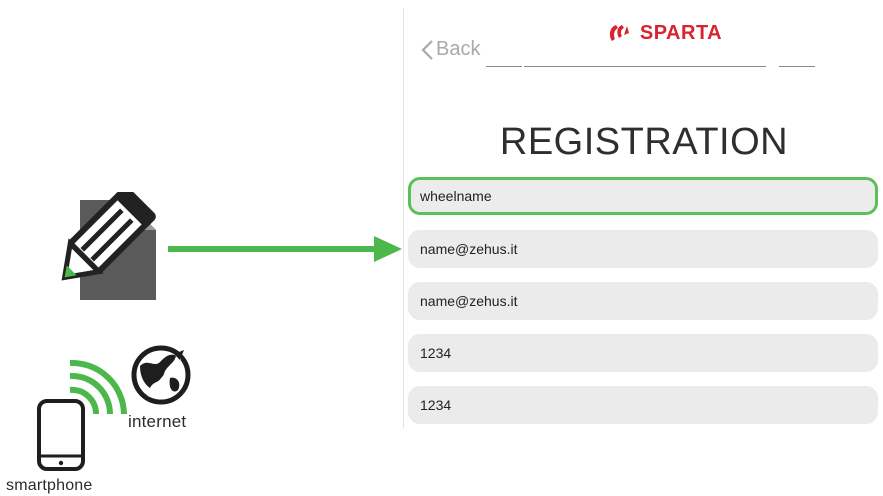 The width and height of the screenshot is (883, 496). I want to click on brand-logo: SPARTA, so click(664, 33).